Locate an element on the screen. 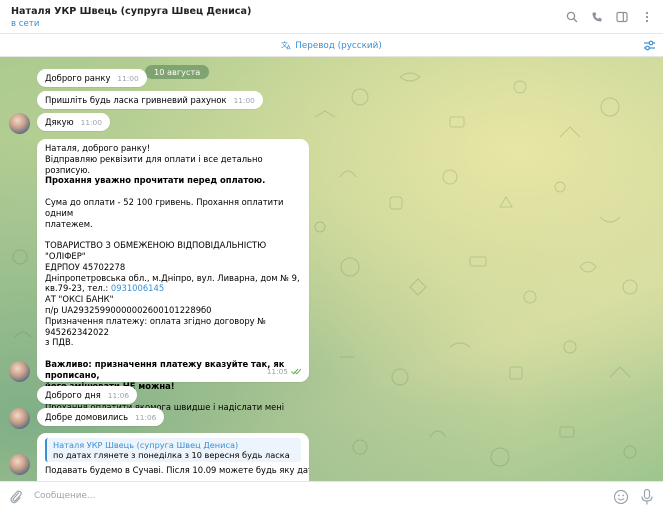  translate-label: Перевод (русский) is located at coordinates (338, 46).